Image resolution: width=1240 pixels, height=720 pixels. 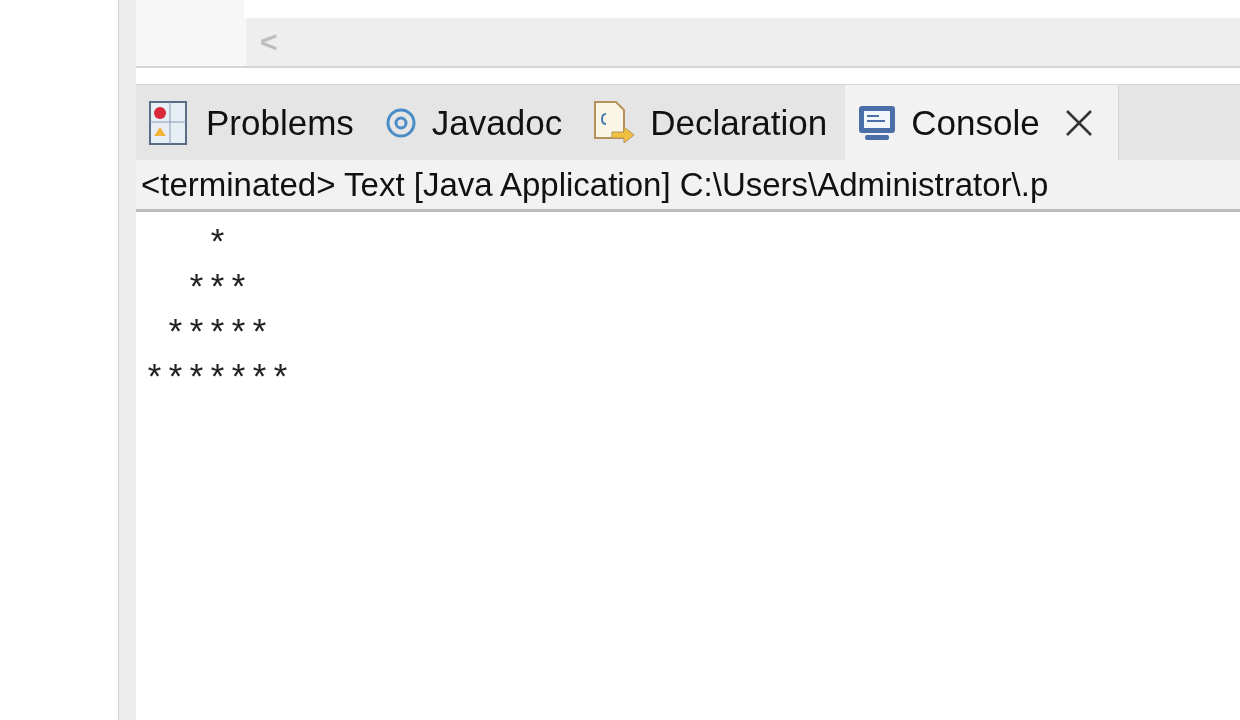 I want to click on view-tab: Problems, so click(x=254, y=122).